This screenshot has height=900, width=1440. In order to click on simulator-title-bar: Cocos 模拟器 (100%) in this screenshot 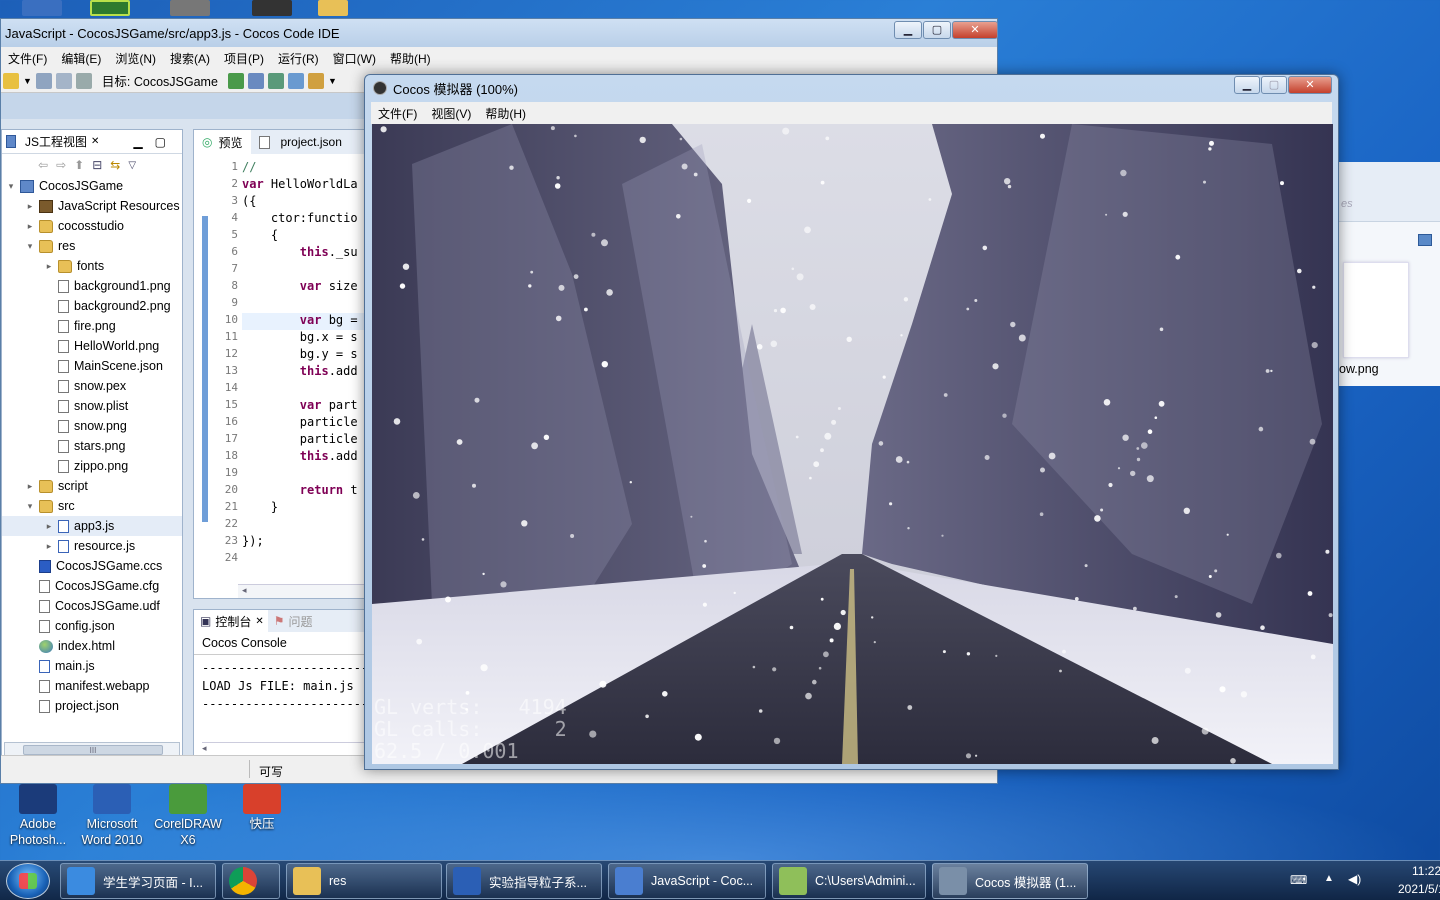, I will do `click(851, 88)`.